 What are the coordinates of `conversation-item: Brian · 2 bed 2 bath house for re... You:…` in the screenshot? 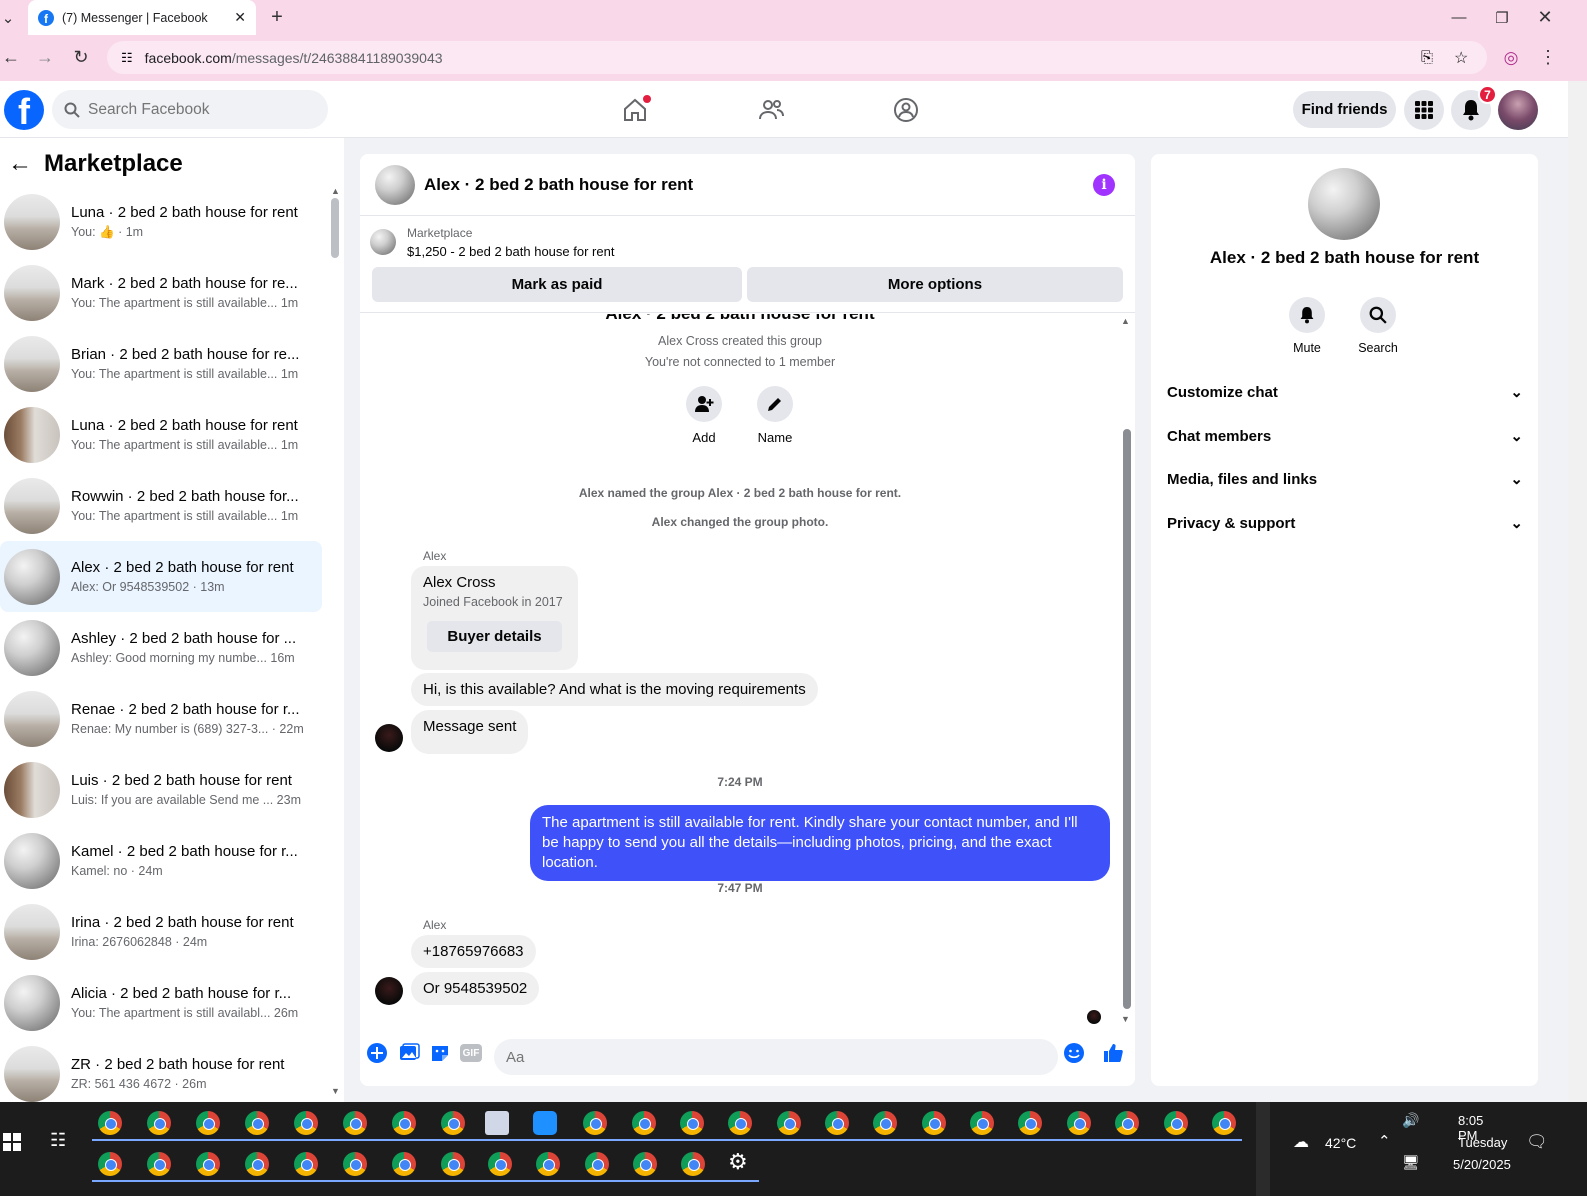 It's located at (161, 363).